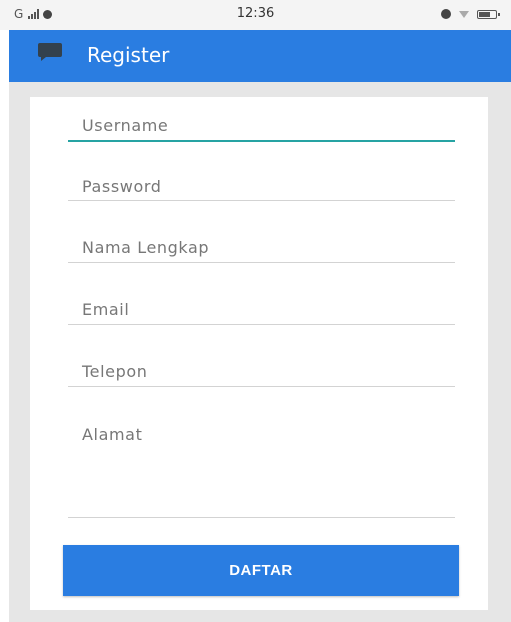 This screenshot has width=511, height=622. I want to click on status-time: 12:36, so click(255, 13).